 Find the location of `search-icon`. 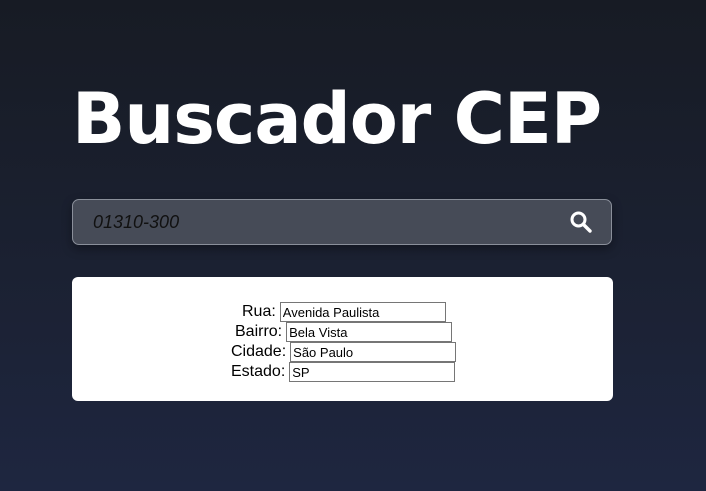

search-icon is located at coordinates (582, 222).